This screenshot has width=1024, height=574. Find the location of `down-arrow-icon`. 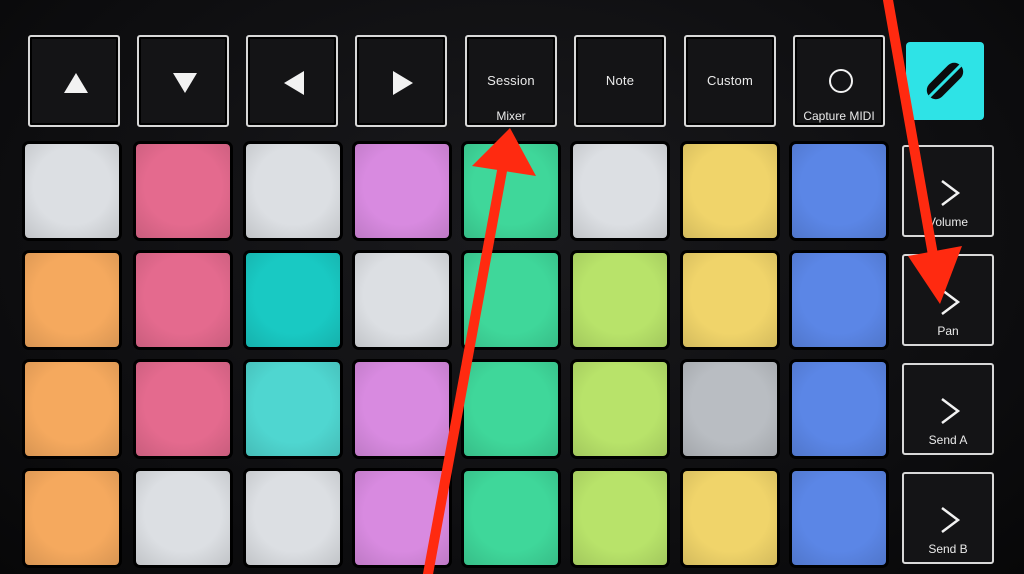

down-arrow-icon is located at coordinates (185, 83).